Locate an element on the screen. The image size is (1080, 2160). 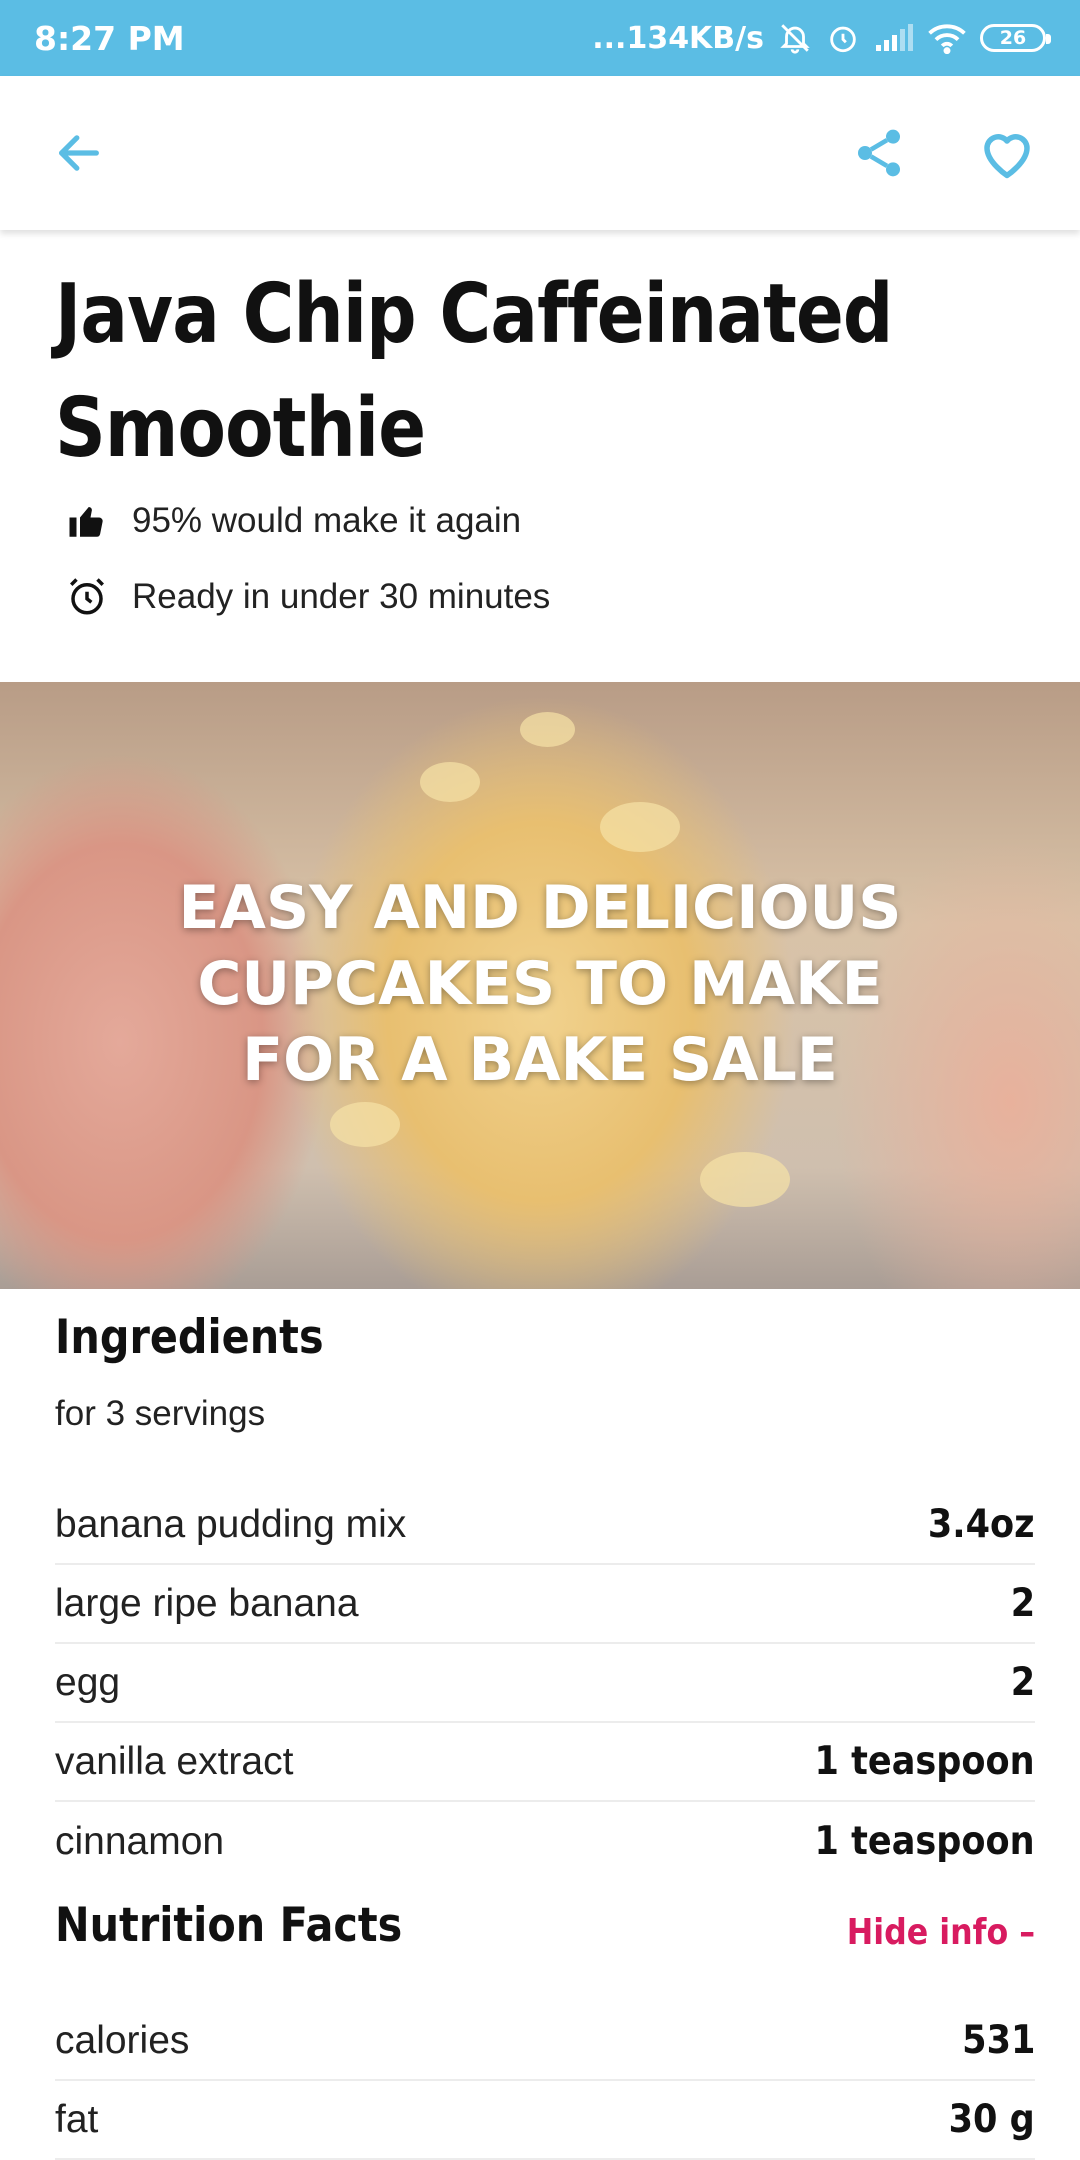
heart-outline-icon is located at coordinates (1007, 156).